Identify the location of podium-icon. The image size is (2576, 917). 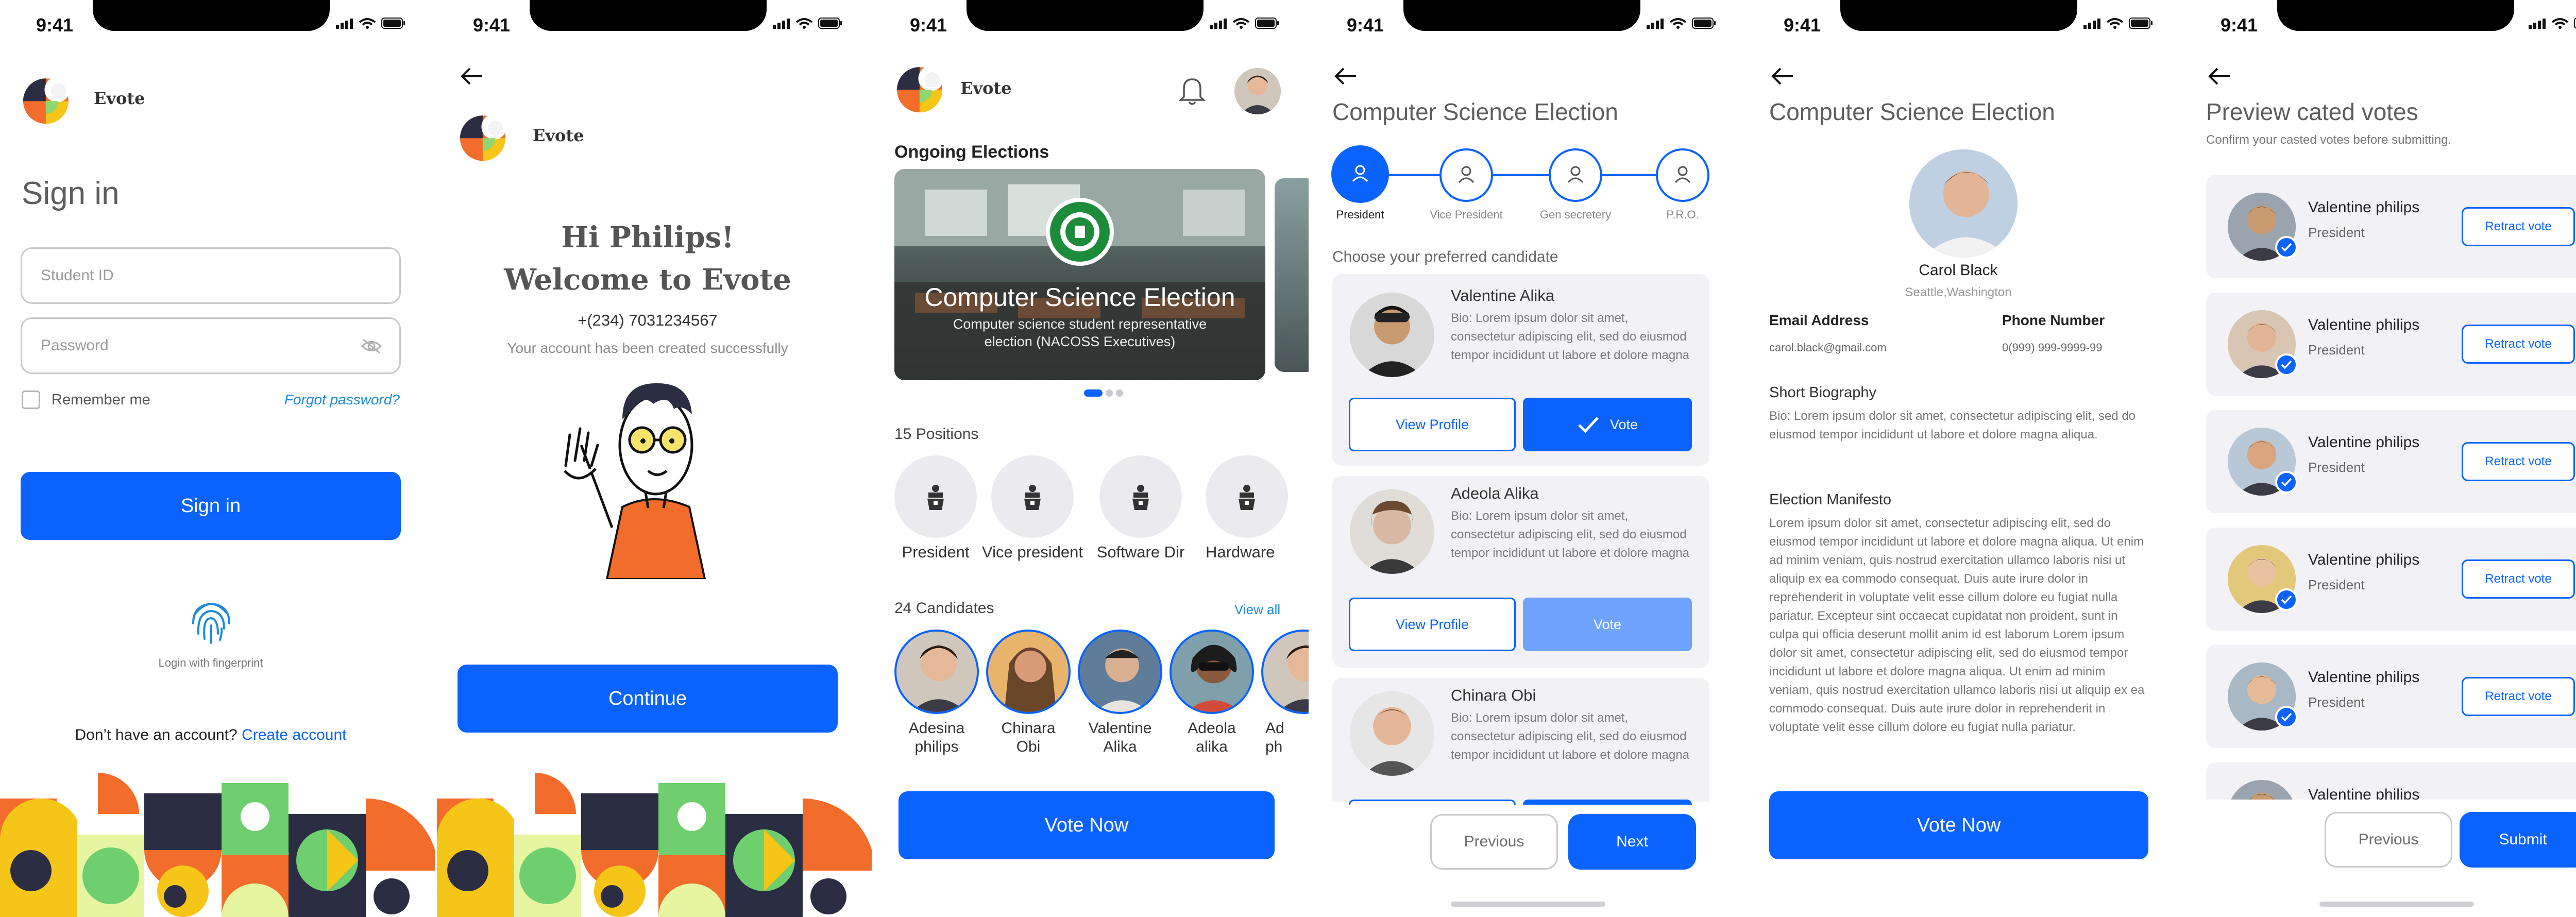
(1247, 498).